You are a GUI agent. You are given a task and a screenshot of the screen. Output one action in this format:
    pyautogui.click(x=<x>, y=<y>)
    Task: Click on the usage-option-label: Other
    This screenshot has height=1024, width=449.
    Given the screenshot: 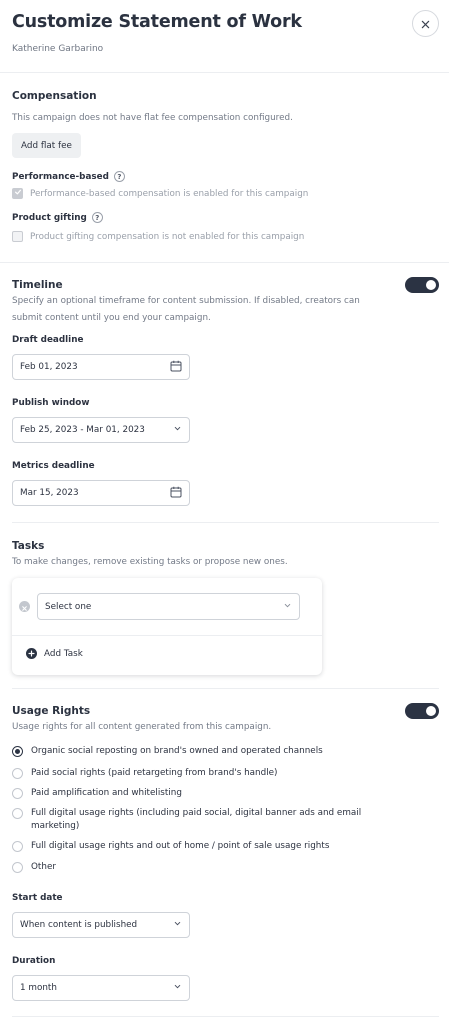 What is the action you would take?
    pyautogui.click(x=43, y=867)
    